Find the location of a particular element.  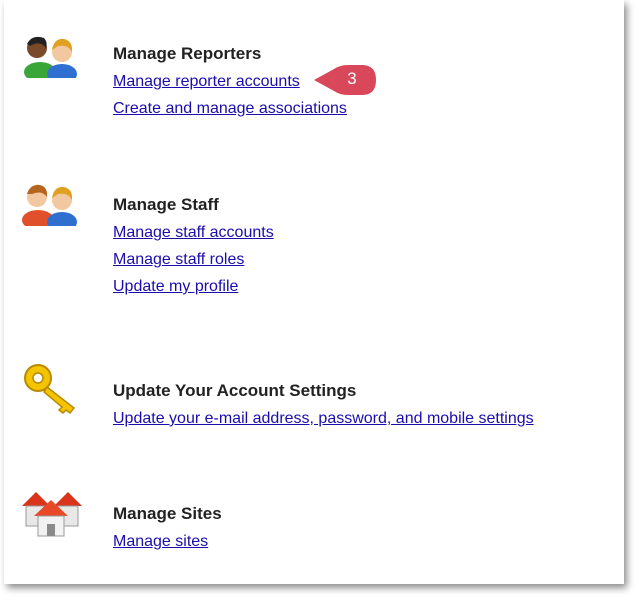

houses-icon is located at coordinates (52, 514).